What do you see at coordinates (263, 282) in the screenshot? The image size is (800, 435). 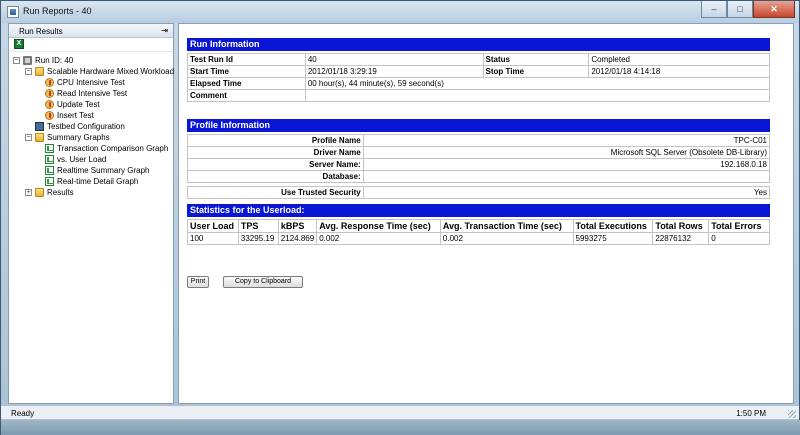 I see `copy-to-clipboard-button: Copy to Clipboard` at bounding box center [263, 282].